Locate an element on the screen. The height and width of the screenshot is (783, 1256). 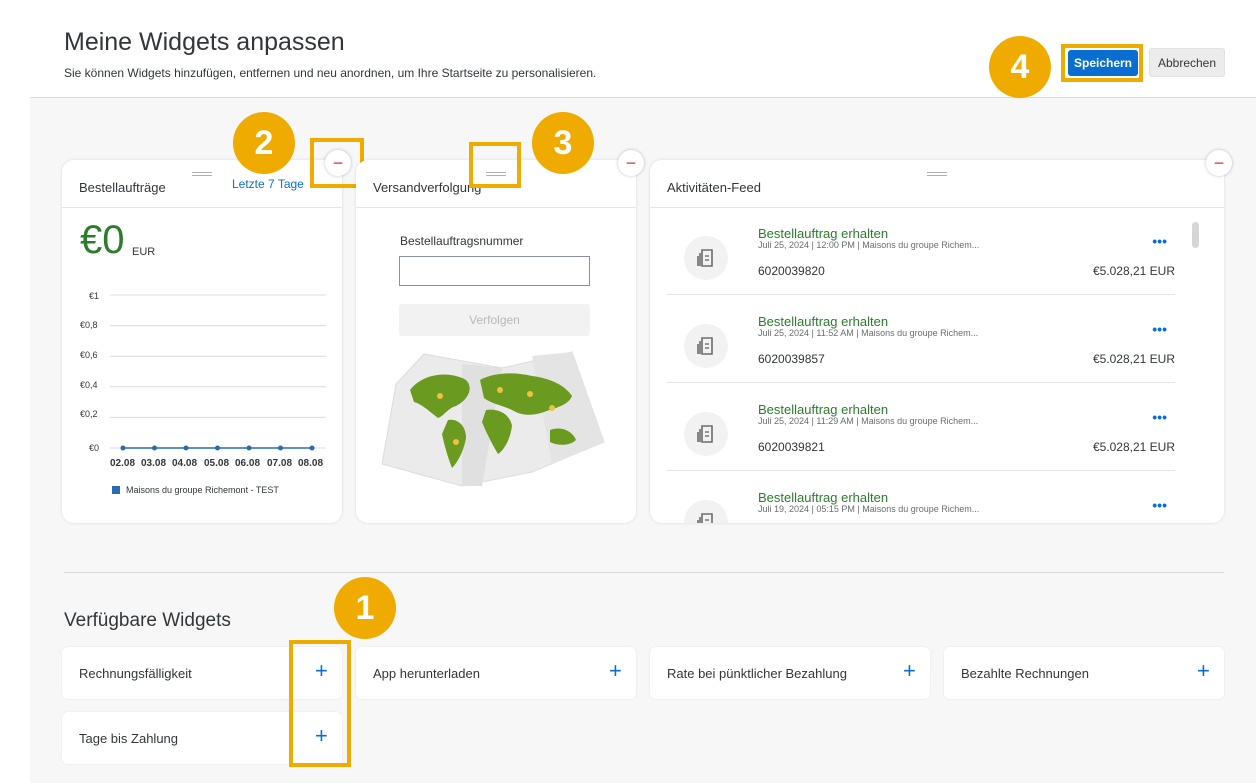
tile-label: Rechnungsfälligkeit is located at coordinates (135, 673).